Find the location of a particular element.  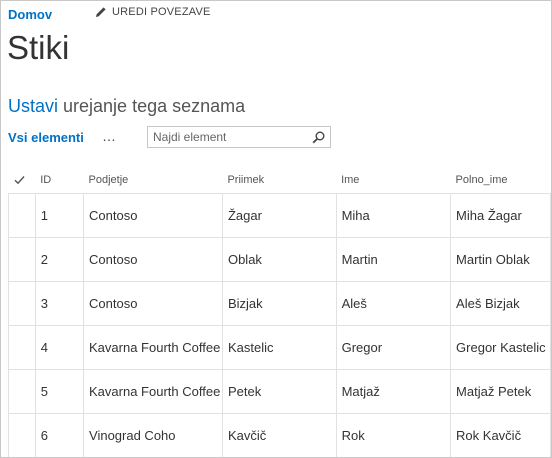

table-row: 1 Contoso Žagar Miha Miha Žagar is located at coordinates (279, 215).